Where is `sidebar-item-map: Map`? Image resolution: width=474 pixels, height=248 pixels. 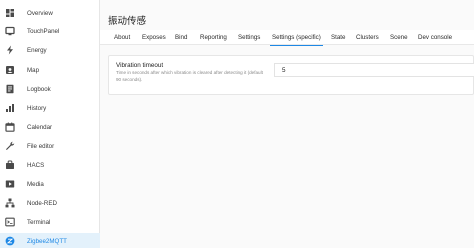
sidebar-item-map: Map is located at coordinates (50, 70).